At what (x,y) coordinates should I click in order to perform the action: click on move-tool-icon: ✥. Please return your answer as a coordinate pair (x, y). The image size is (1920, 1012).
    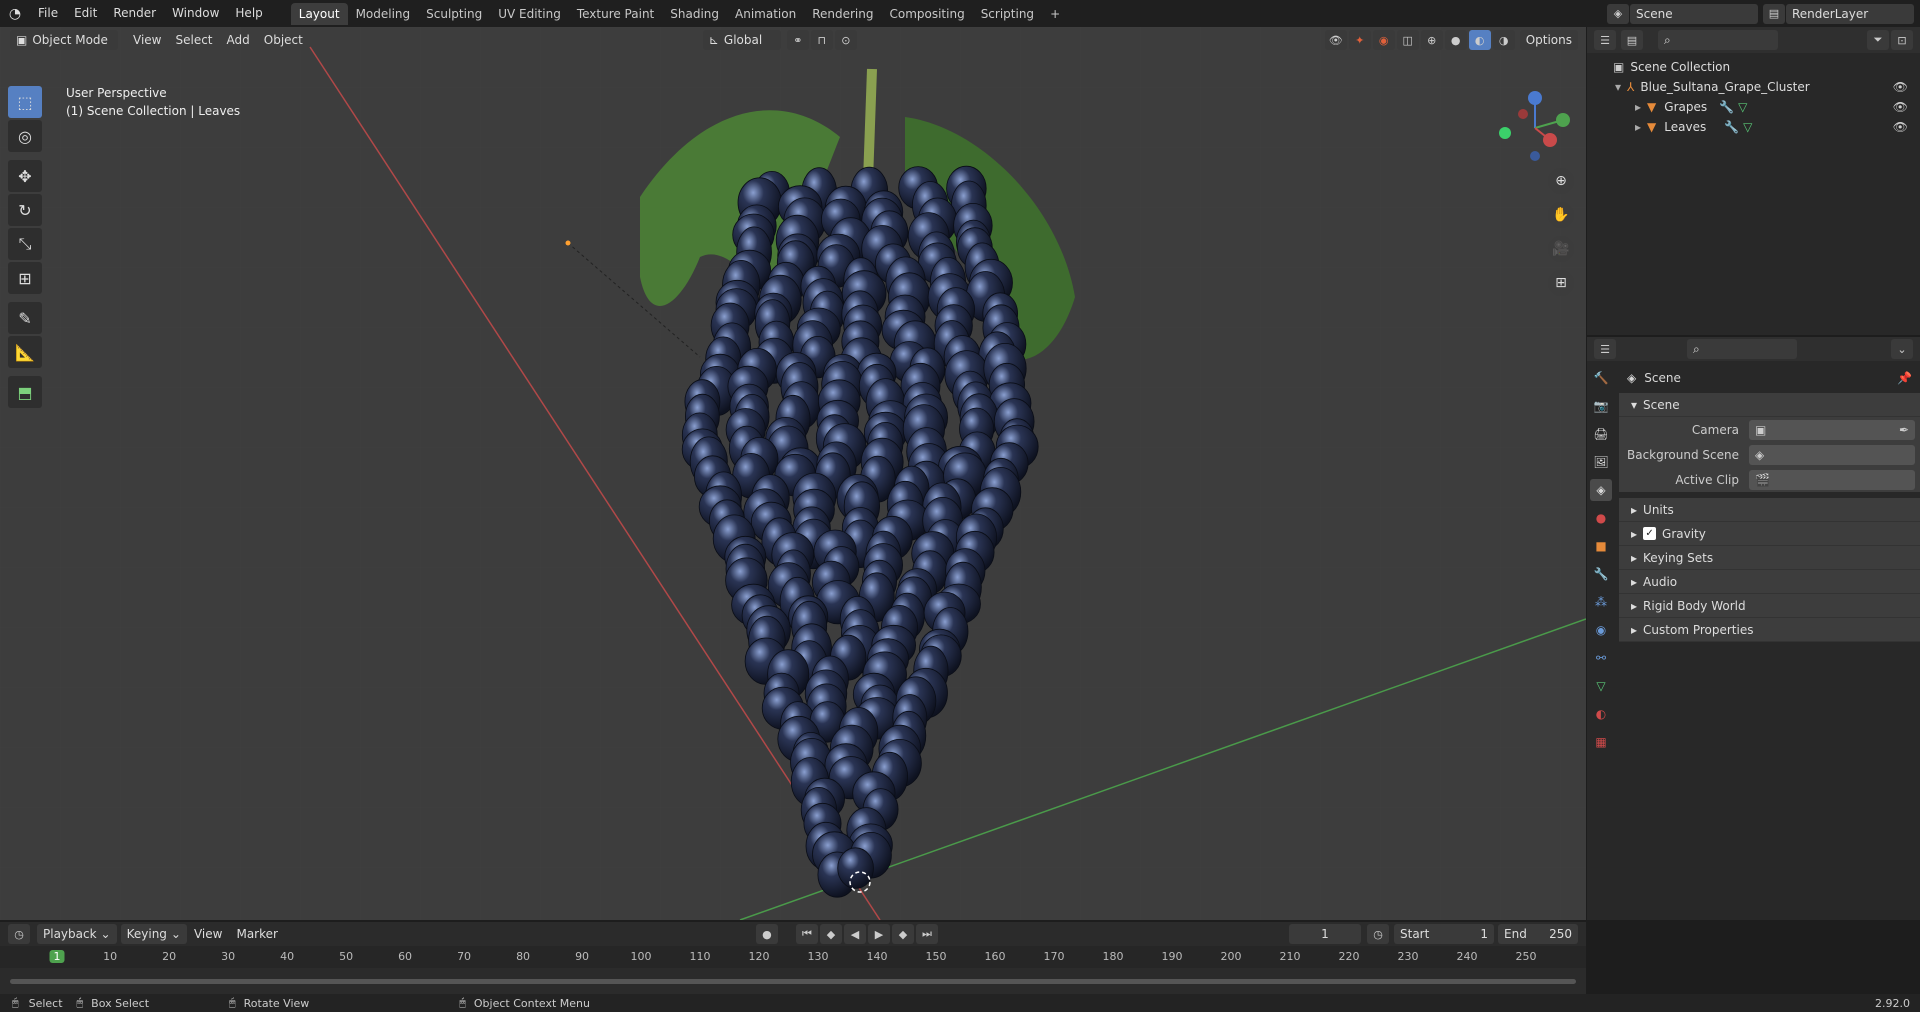
    Looking at the image, I should click on (25, 176).